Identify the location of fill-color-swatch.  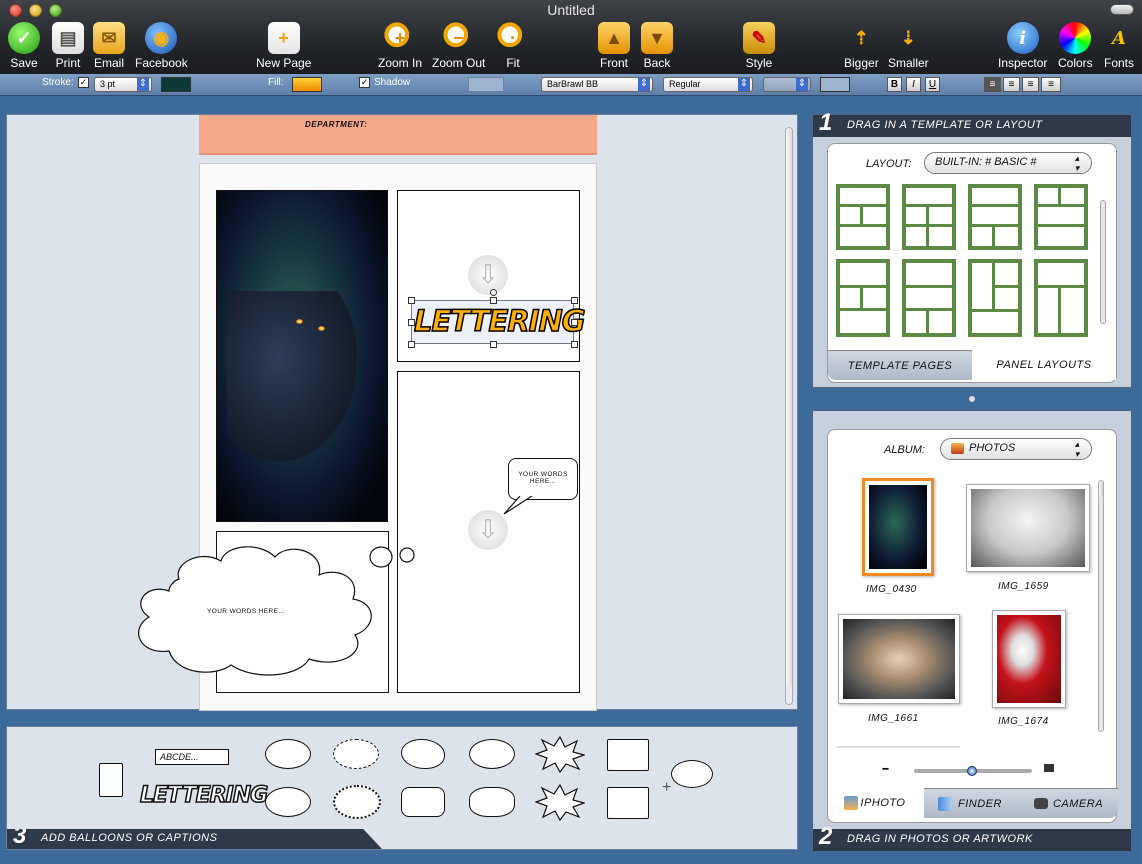
(307, 84).